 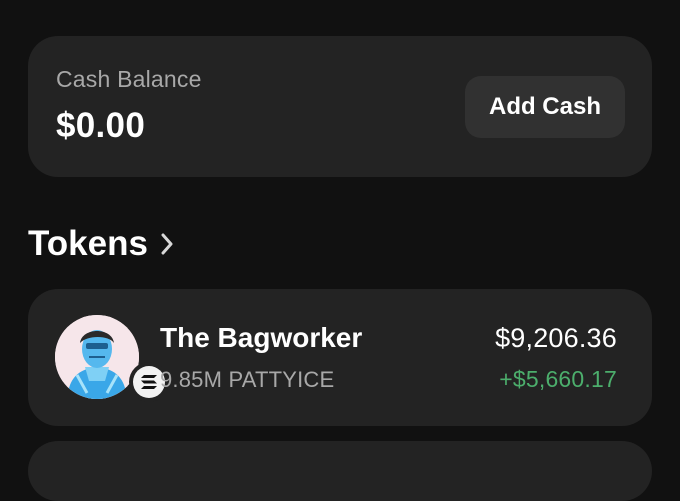 What do you see at coordinates (545, 107) in the screenshot?
I see `add-cash-button: Add Cash` at bounding box center [545, 107].